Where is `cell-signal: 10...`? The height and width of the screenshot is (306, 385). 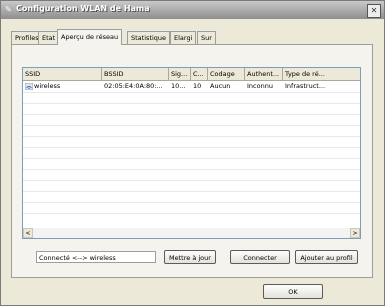
cell-signal: 10... is located at coordinates (178, 86).